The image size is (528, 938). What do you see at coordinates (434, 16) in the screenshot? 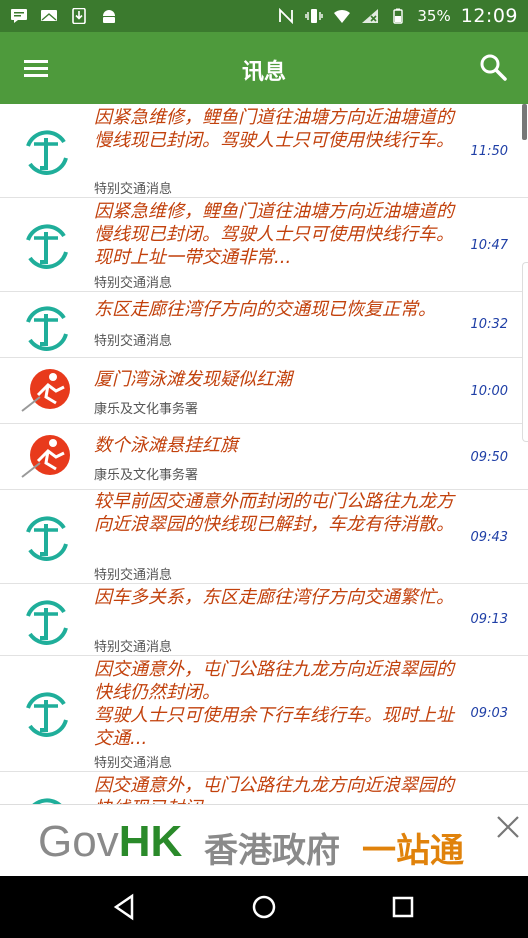
I see `battery-percent: 35%` at bounding box center [434, 16].